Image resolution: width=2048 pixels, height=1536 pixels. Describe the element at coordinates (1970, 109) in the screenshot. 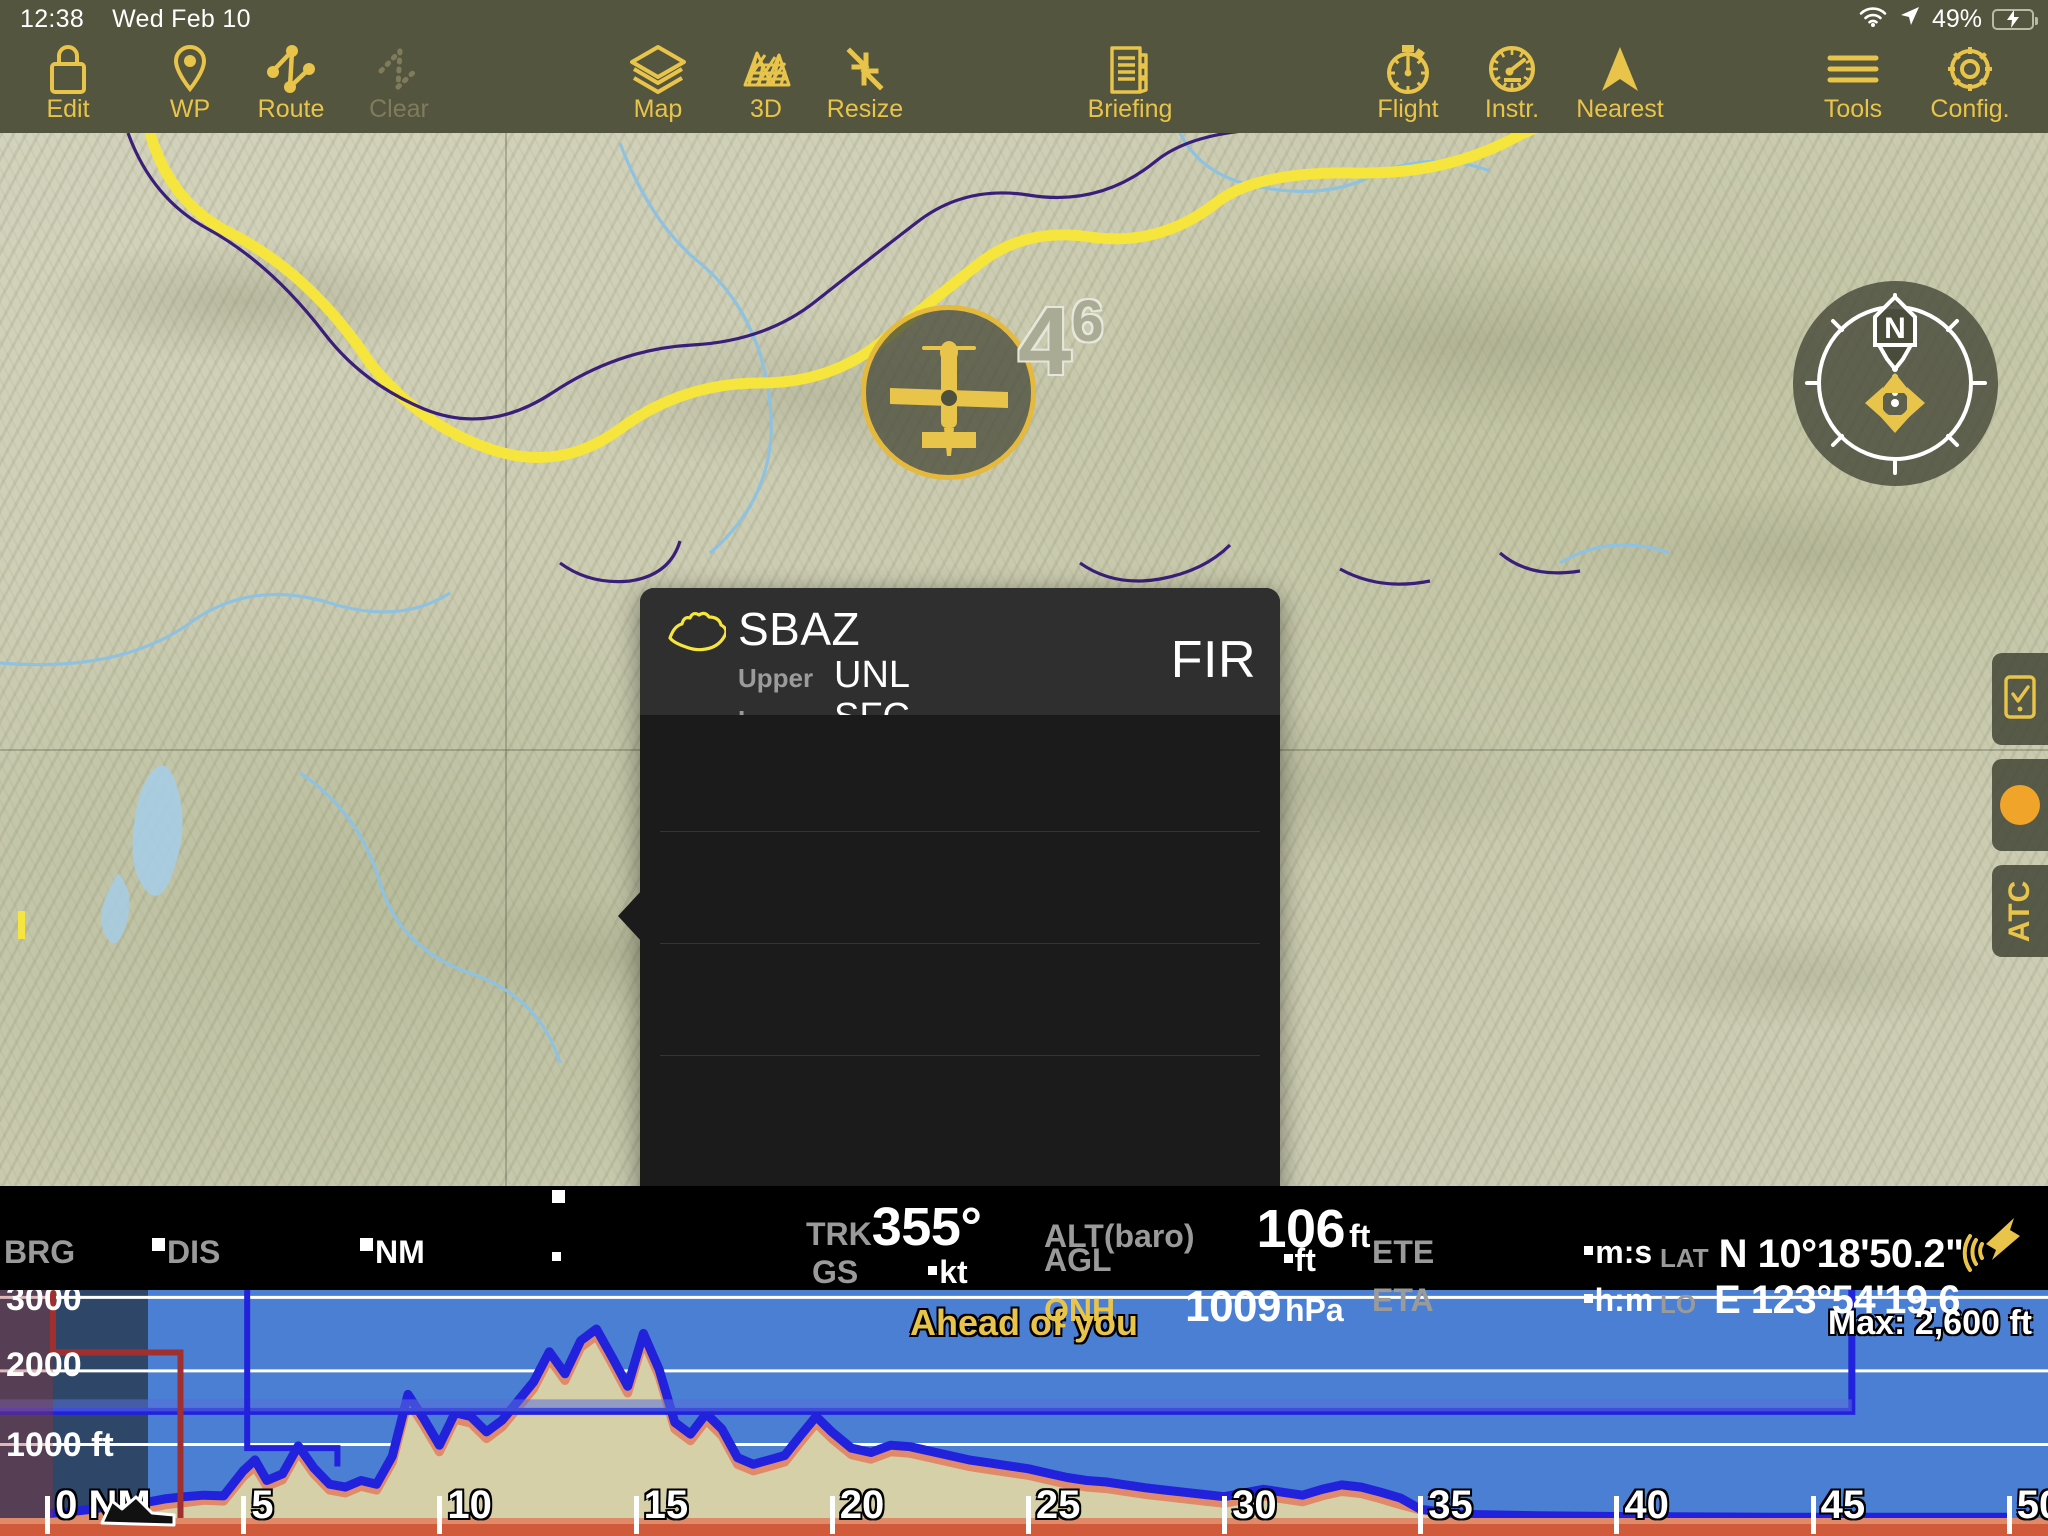

I see `toolbar-label-config: Config.` at that location.